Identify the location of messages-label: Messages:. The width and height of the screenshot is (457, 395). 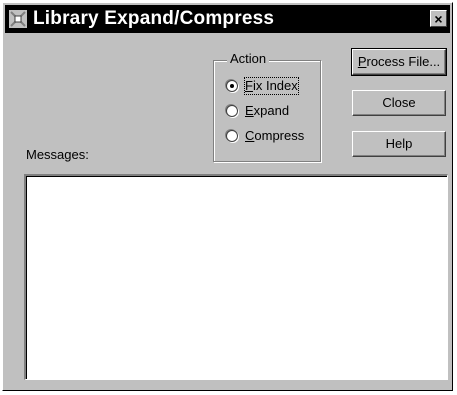
(57, 154).